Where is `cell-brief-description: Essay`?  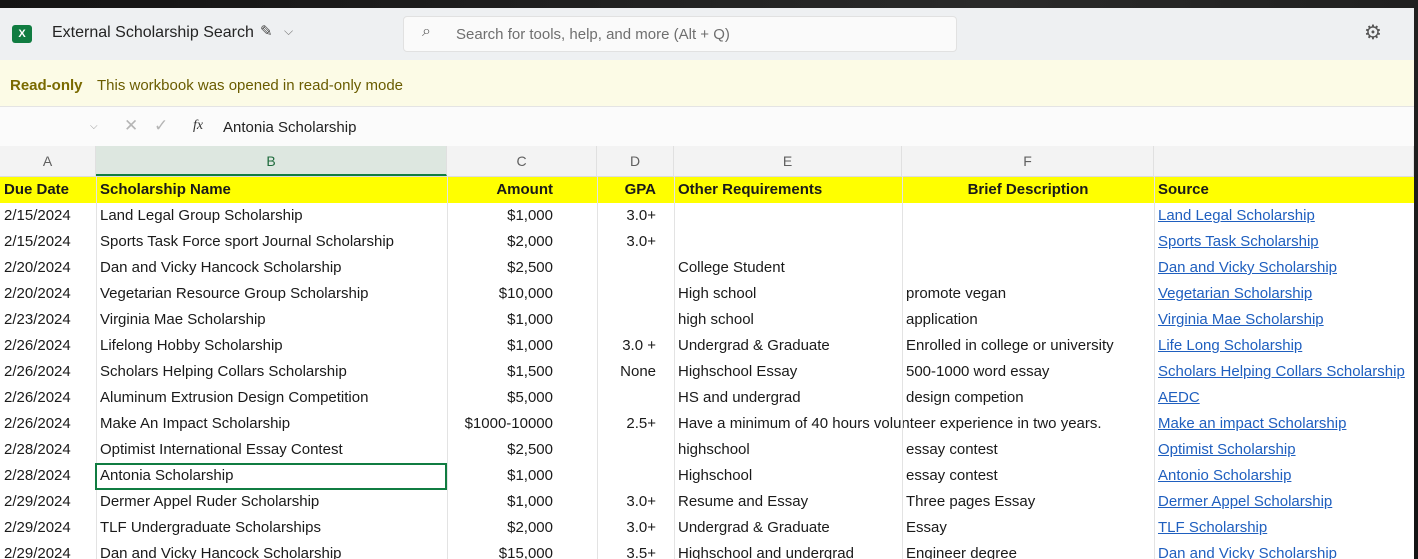 cell-brief-description: Essay is located at coordinates (1028, 528).